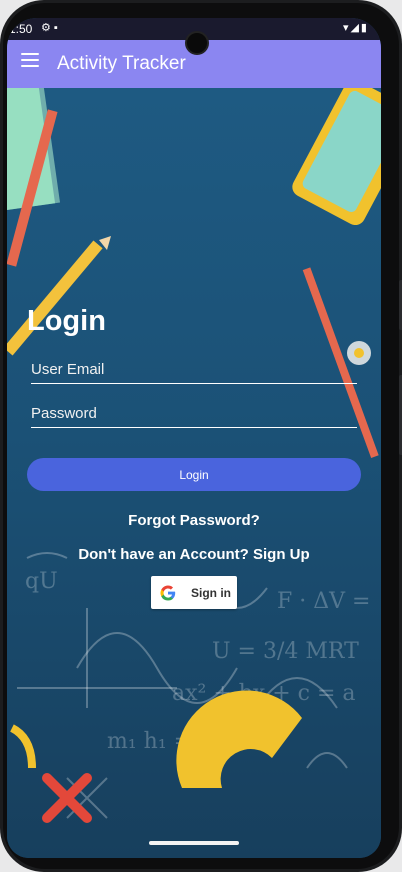 Image resolution: width=402 pixels, height=872 pixels. Describe the element at coordinates (21, 29) in the screenshot. I see `status-time: 1:50` at that location.